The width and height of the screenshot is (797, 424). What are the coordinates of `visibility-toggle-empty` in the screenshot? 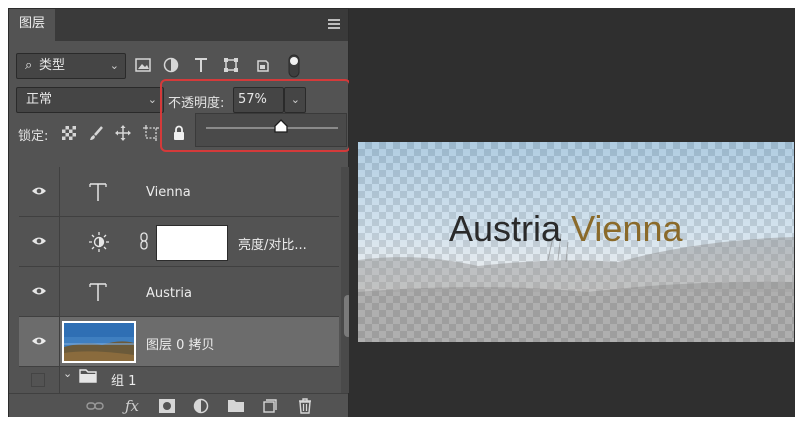 It's located at (38, 380).